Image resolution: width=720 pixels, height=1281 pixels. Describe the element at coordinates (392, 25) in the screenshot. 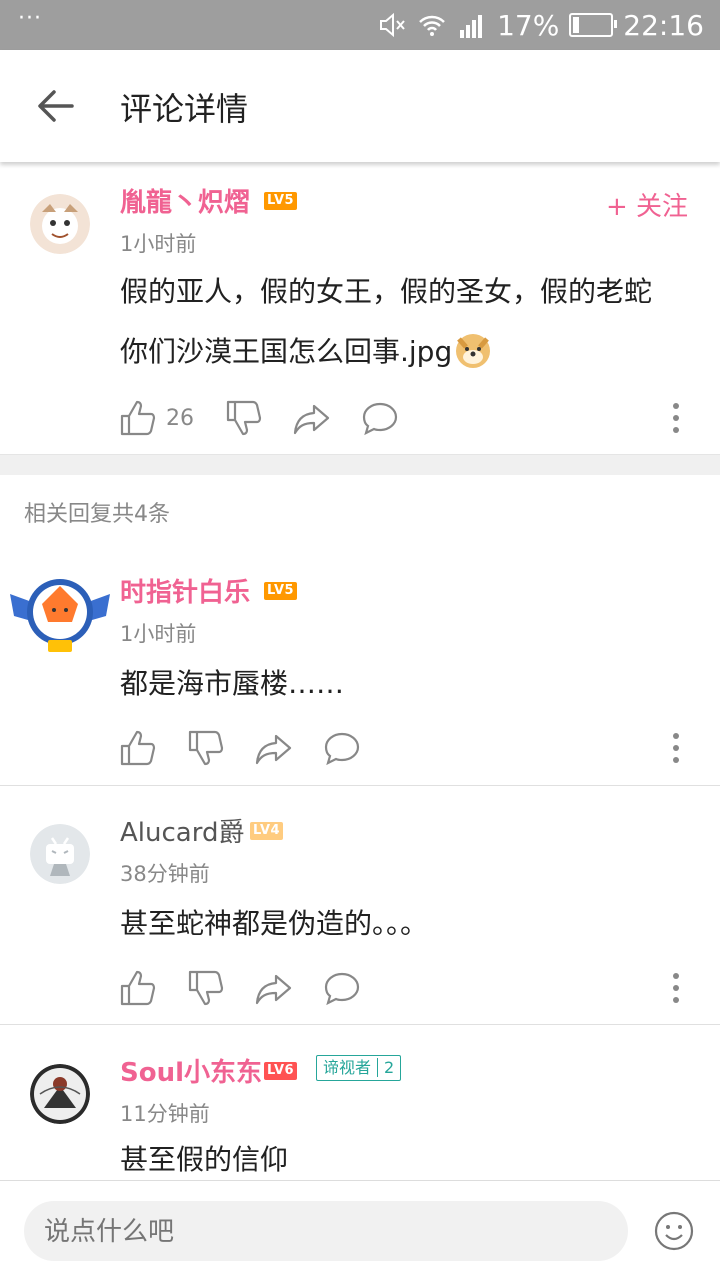

I see `mute-icon` at that location.